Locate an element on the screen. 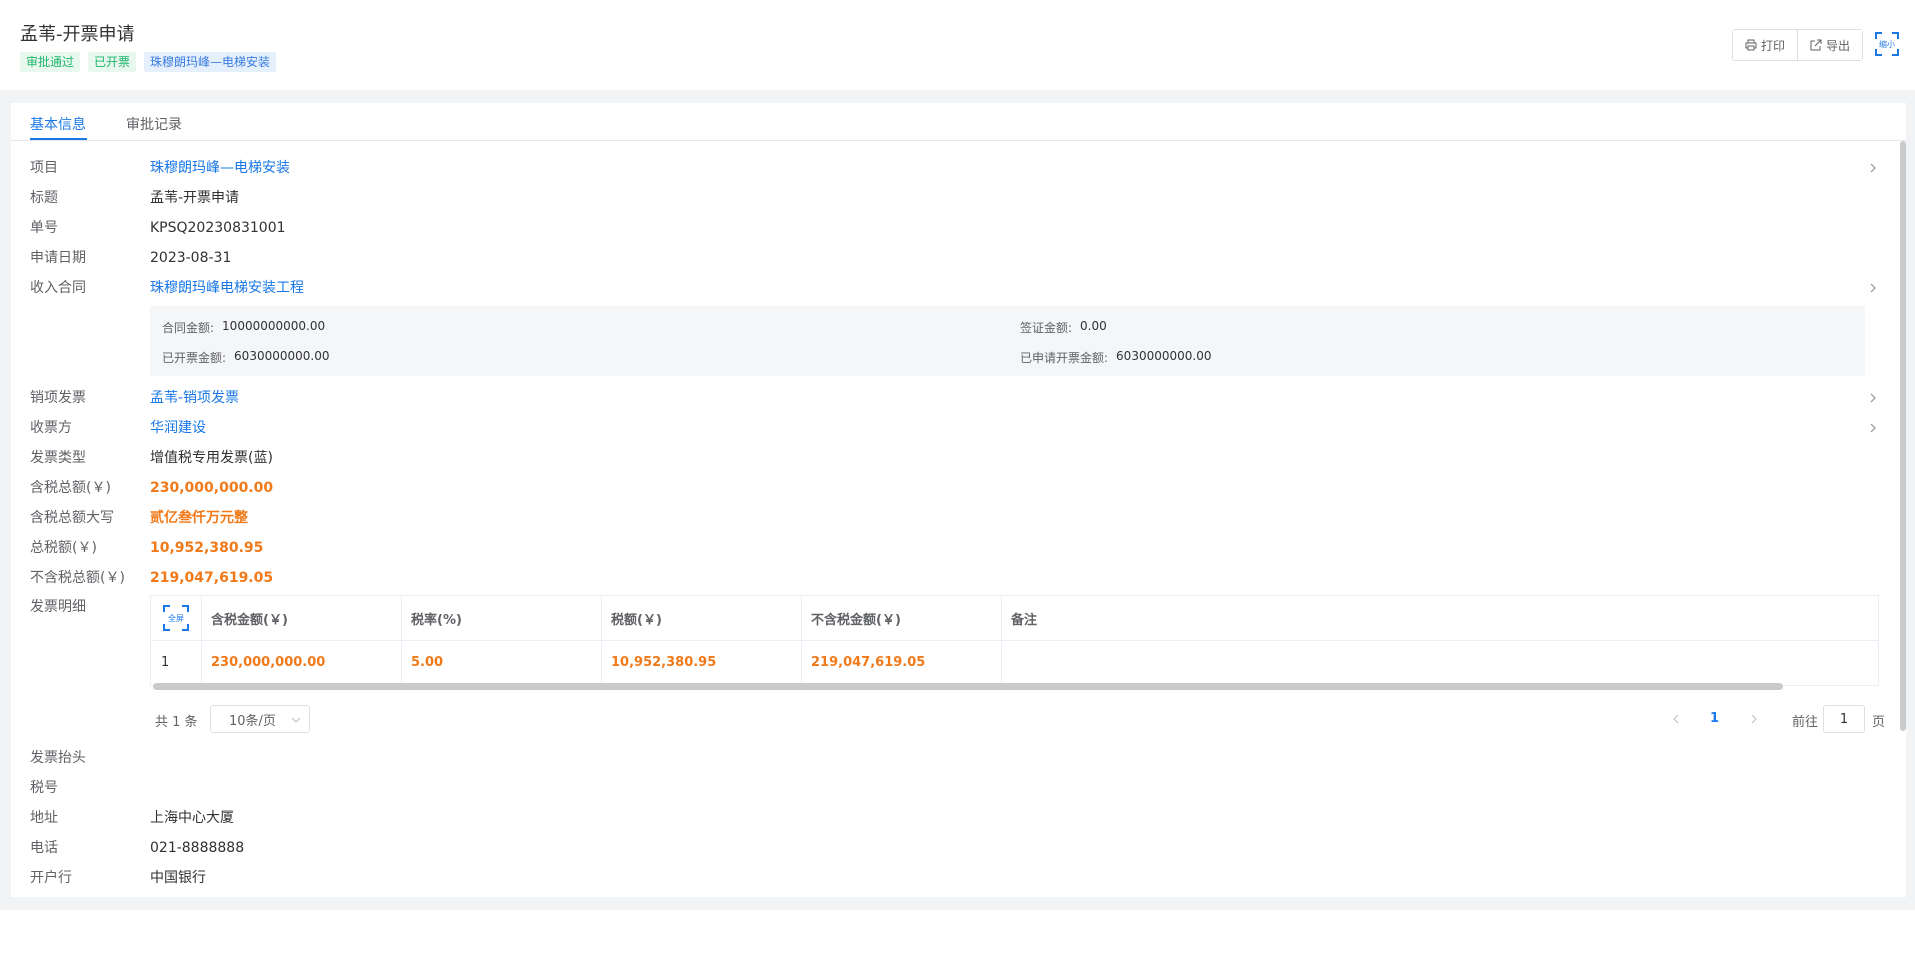  header-actions: 打印 导出 is located at coordinates (1797, 45).